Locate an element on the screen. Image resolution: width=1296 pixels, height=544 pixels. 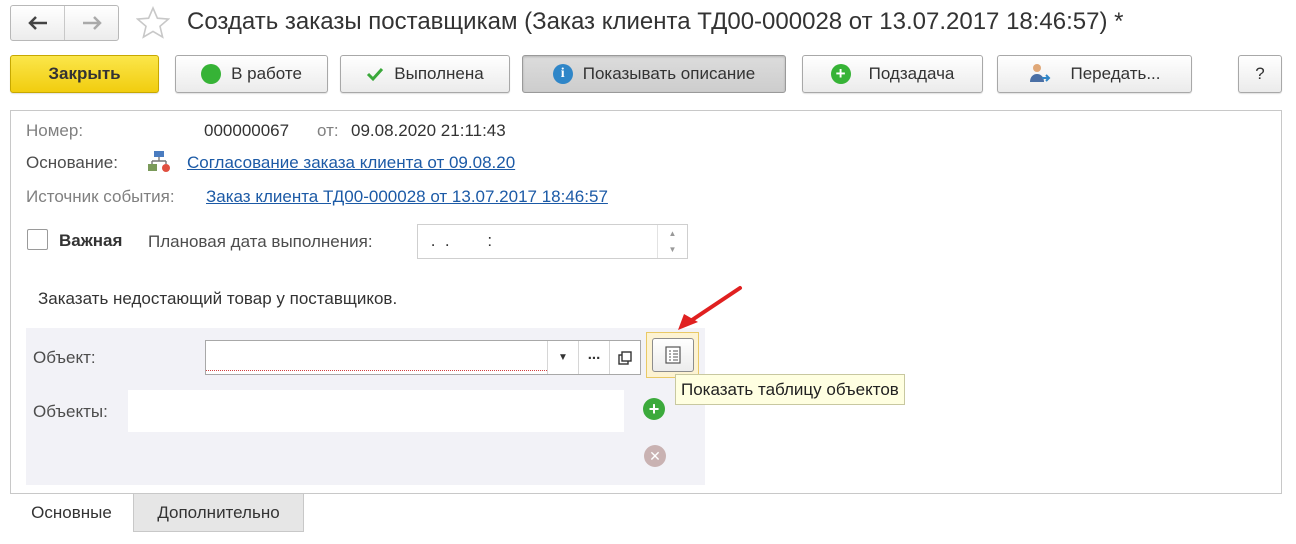
basis-label: Основание: is located at coordinates (72, 162).